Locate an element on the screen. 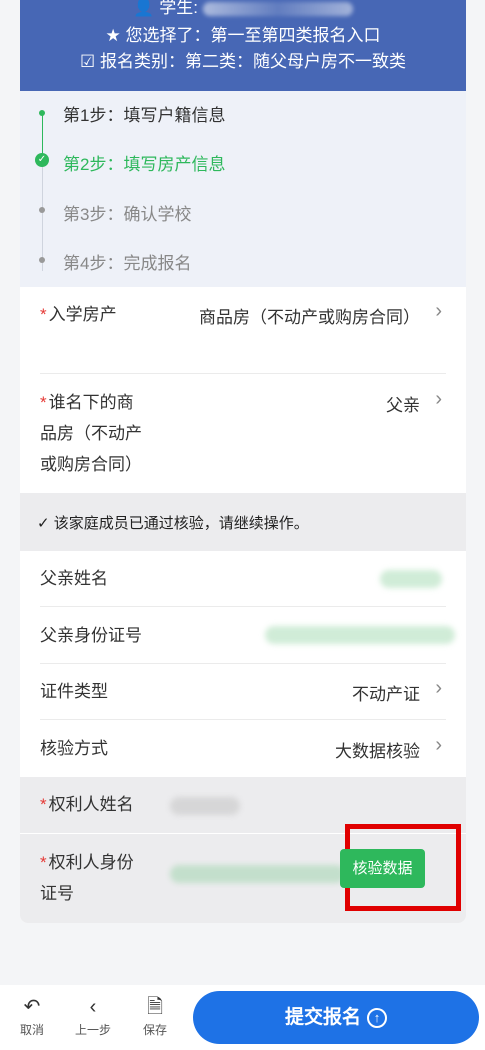 The image size is (485, 1050). chevron-left-icon: ‹ is located at coordinates (93, 1007).